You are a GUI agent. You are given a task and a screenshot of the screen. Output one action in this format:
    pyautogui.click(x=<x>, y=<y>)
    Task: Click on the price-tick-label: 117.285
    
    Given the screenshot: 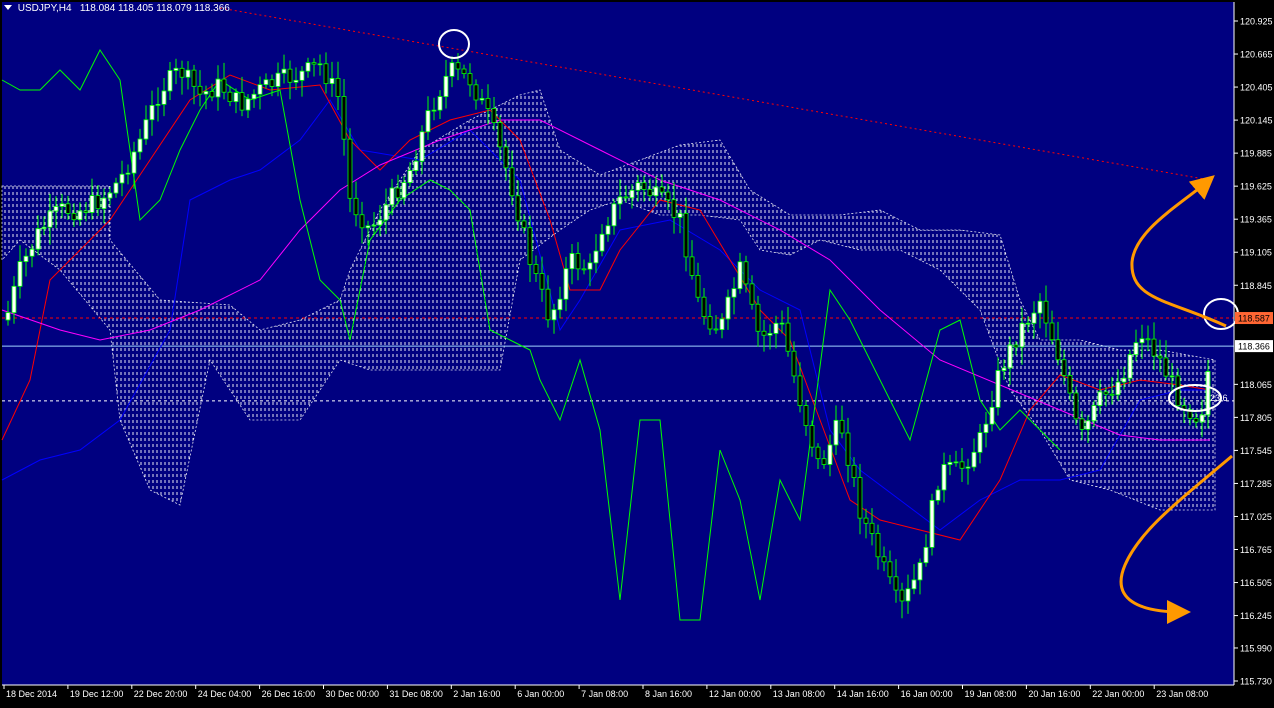 What is the action you would take?
    pyautogui.click(x=1256, y=484)
    